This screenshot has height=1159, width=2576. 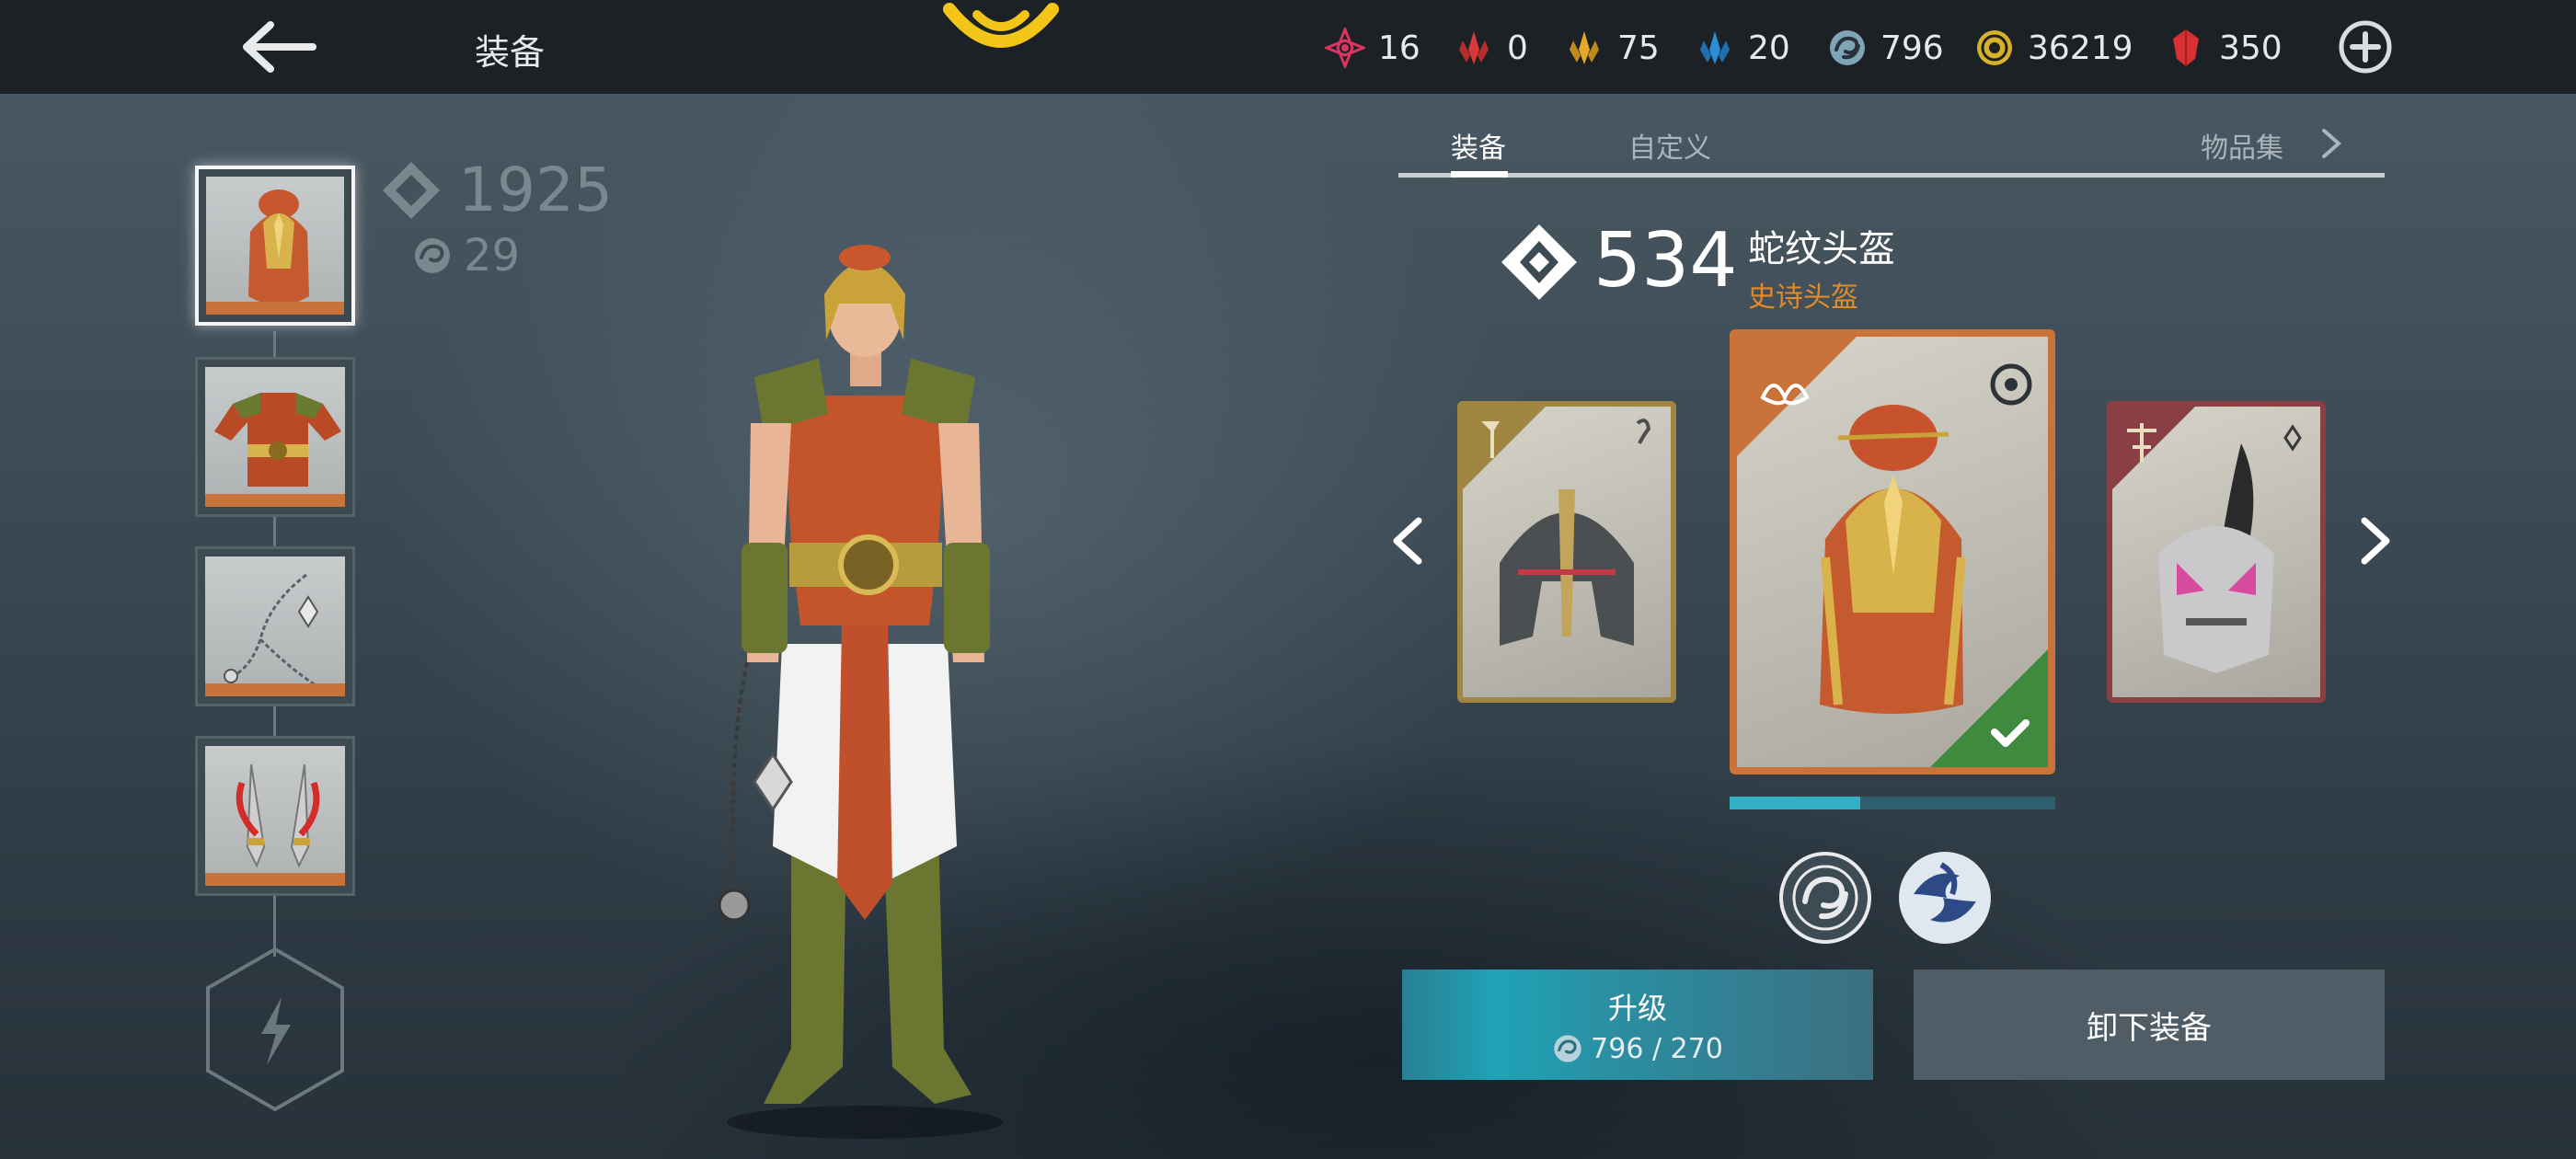 What do you see at coordinates (1665, 260) in the screenshot?
I see `item-power: 534` at bounding box center [1665, 260].